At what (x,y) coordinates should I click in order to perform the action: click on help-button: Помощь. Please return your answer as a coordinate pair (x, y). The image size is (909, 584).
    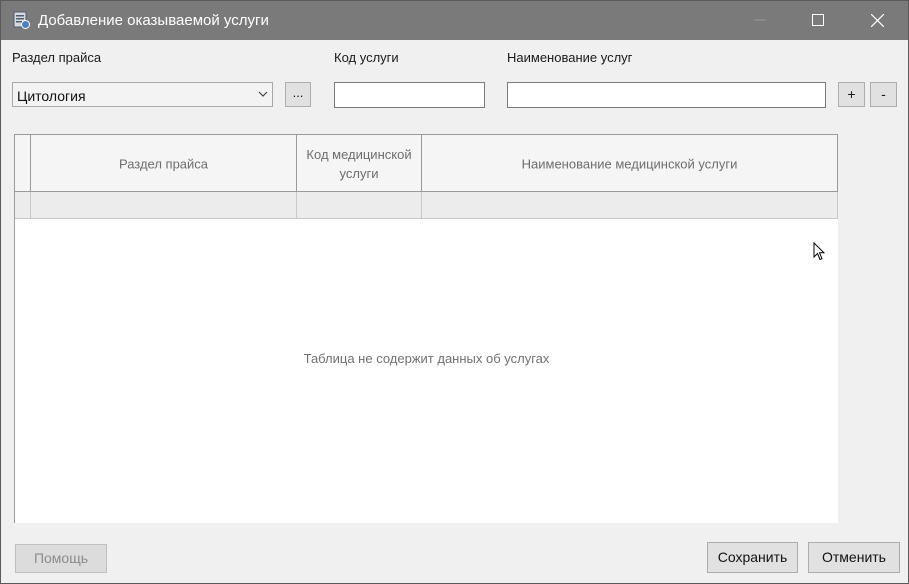
    Looking at the image, I should click on (61, 558).